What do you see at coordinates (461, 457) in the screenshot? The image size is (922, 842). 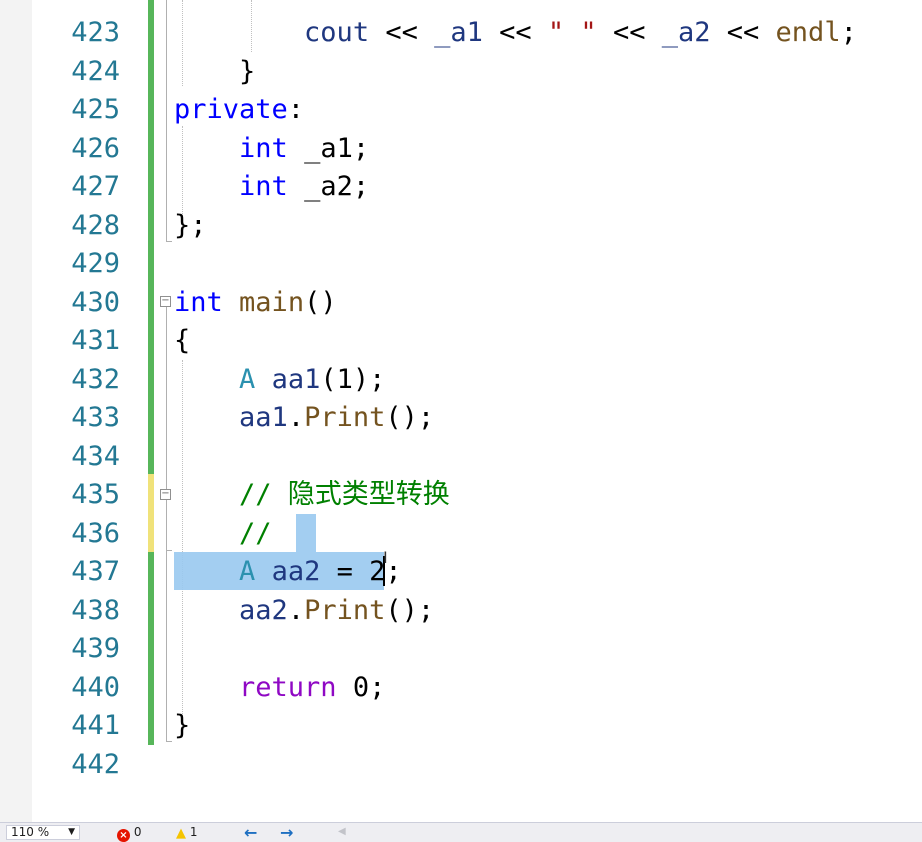 I see `code-line: 434` at bounding box center [461, 457].